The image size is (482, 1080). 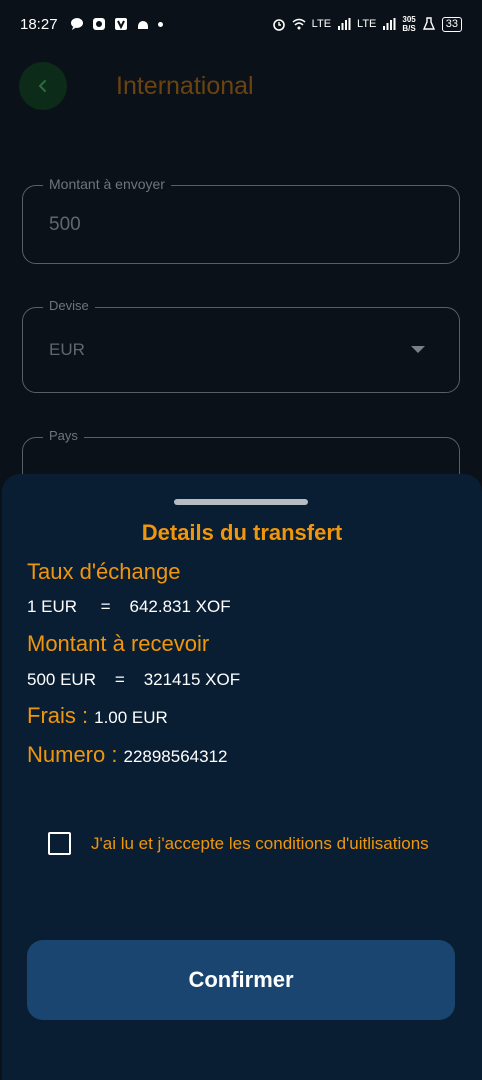 I want to click on network-type-2: LTE, so click(x=367, y=24).